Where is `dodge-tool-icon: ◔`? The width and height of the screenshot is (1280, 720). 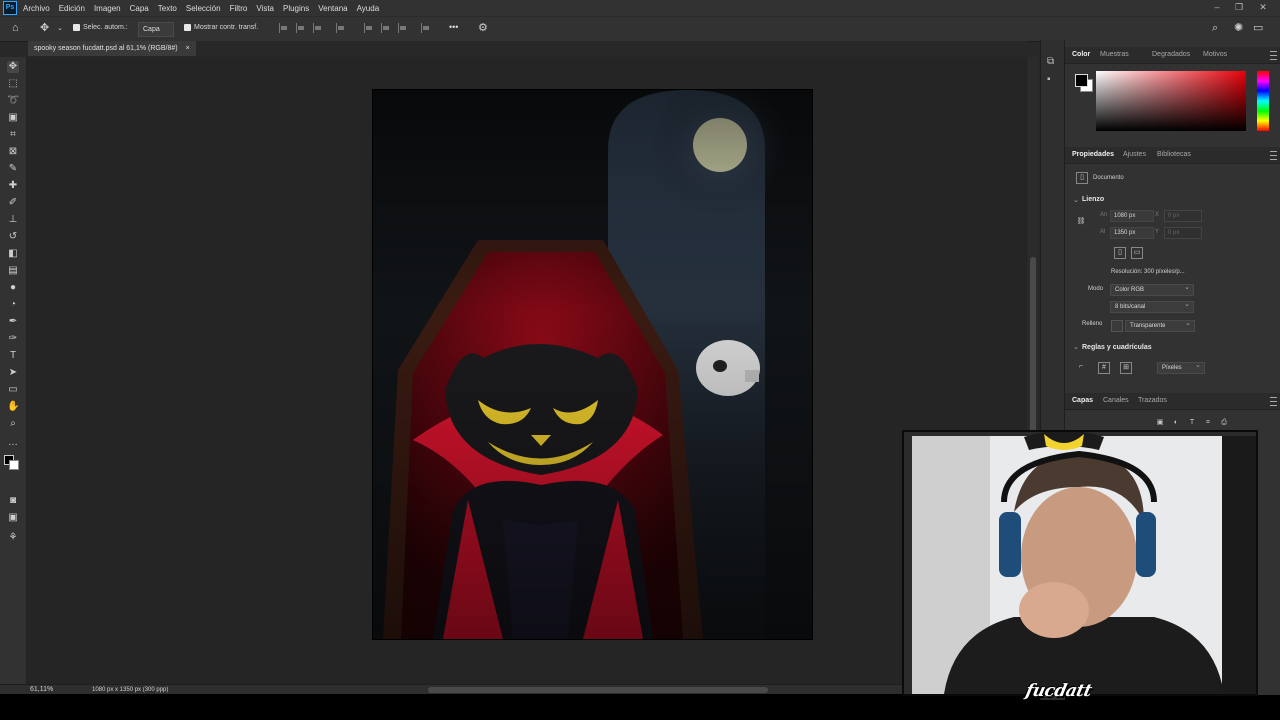 dodge-tool-icon: ◔ is located at coordinates (13, 305).